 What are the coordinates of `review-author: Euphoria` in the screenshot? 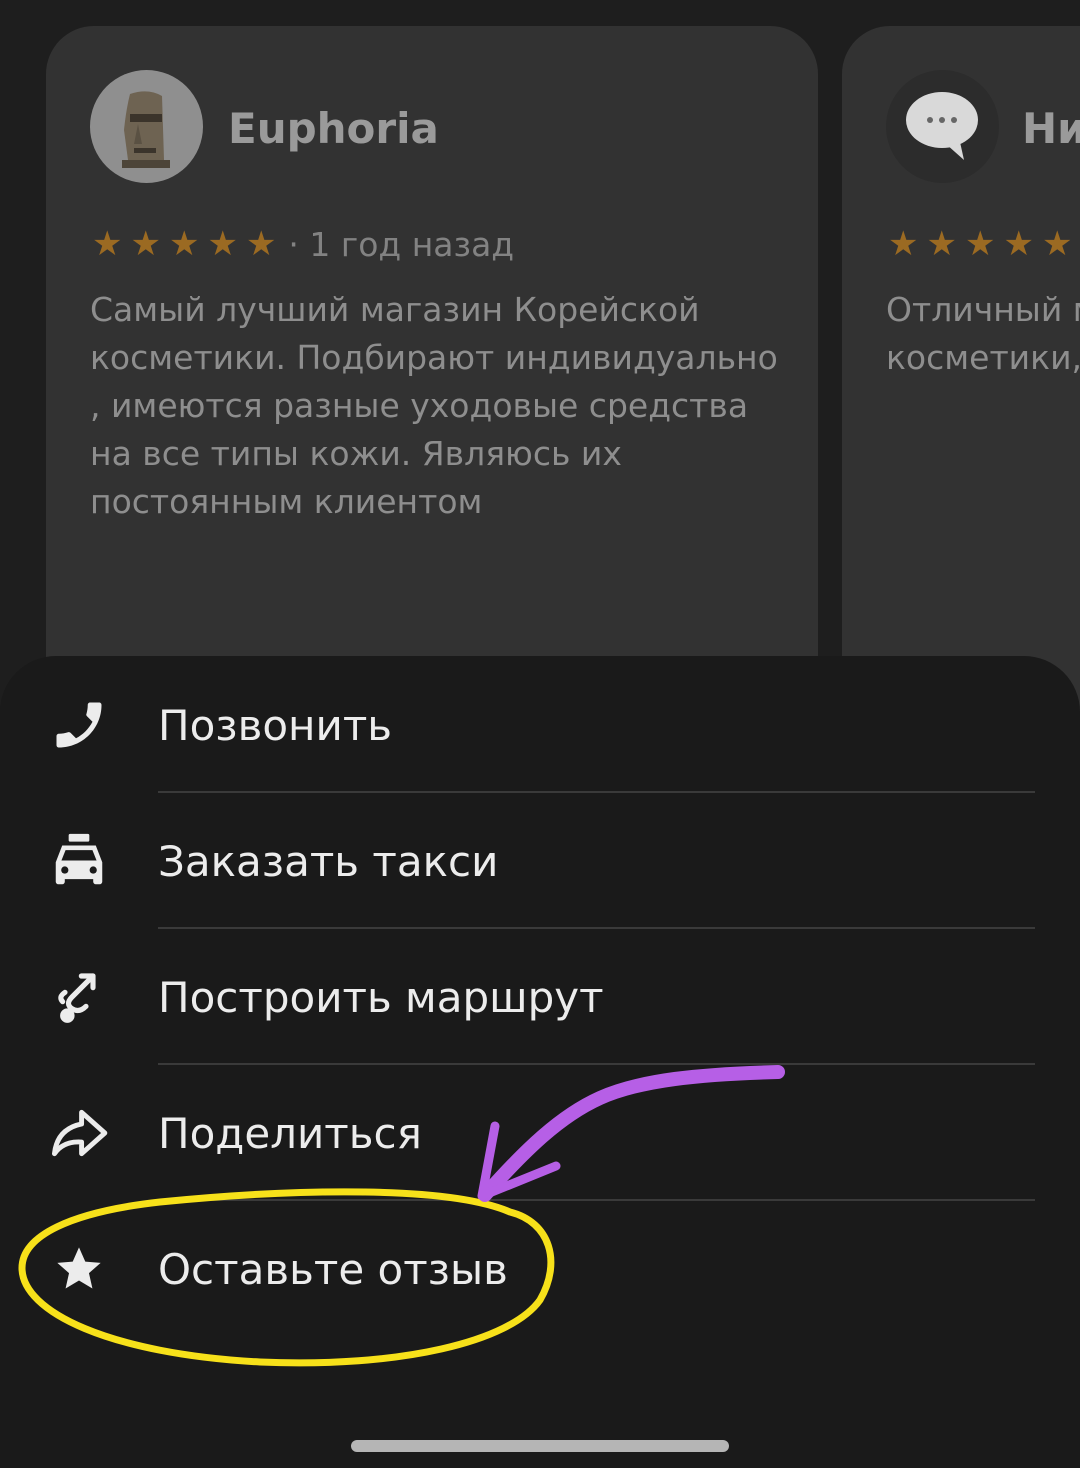 It's located at (333, 128).